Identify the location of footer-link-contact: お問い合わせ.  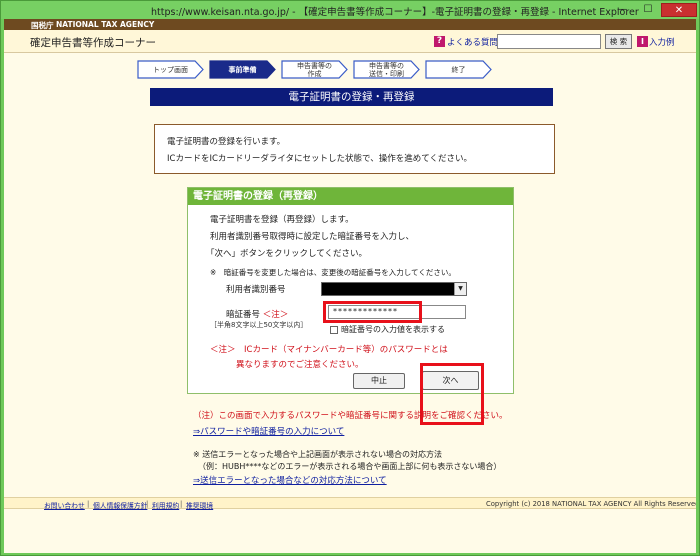
(64, 505).